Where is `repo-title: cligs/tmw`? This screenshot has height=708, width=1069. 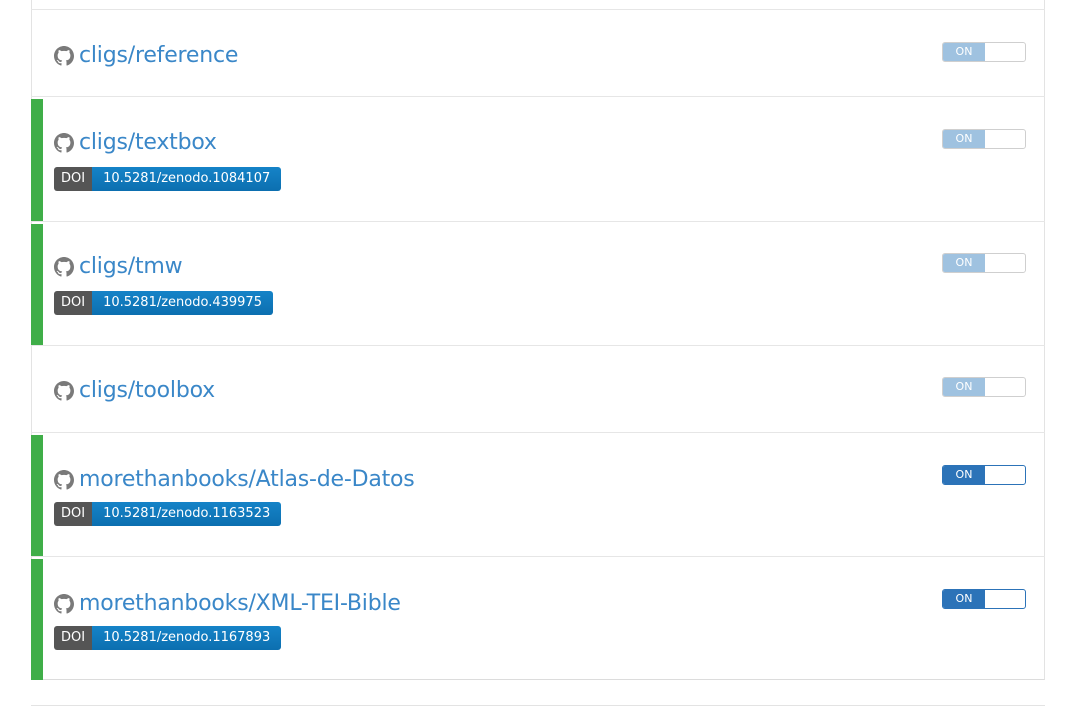
repo-title: cligs/tmw is located at coordinates (118, 266).